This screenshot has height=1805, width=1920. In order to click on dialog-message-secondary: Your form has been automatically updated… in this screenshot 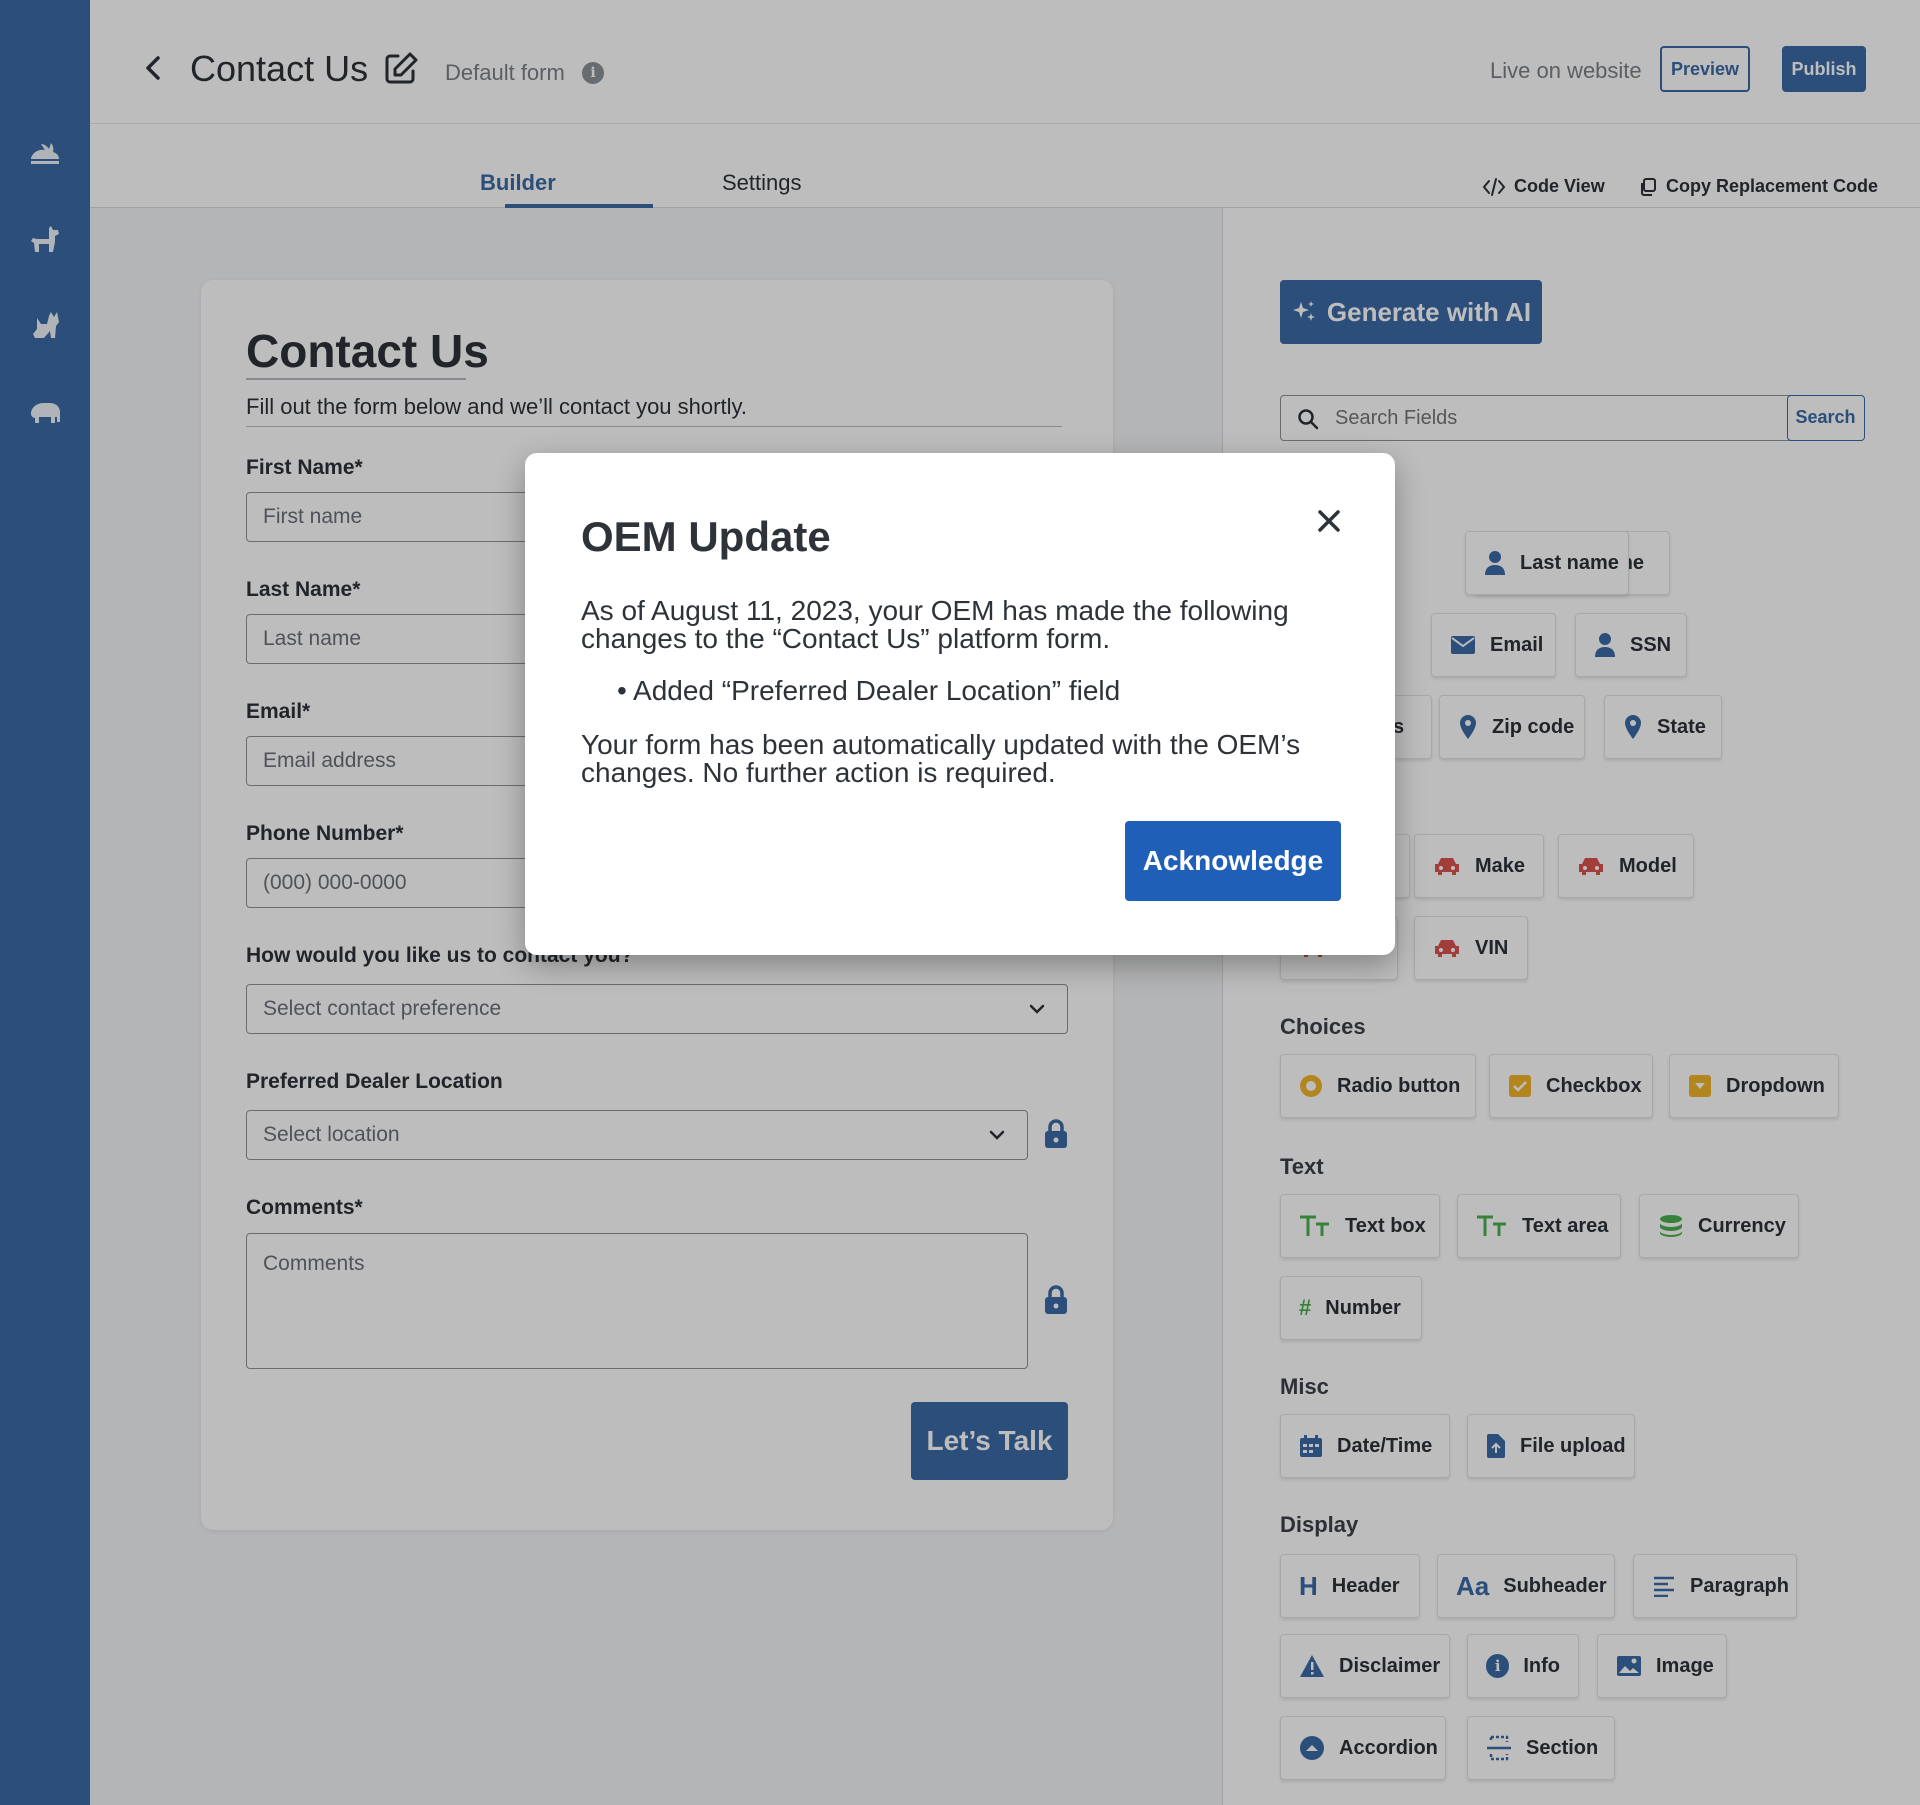, I will do `click(941, 758)`.